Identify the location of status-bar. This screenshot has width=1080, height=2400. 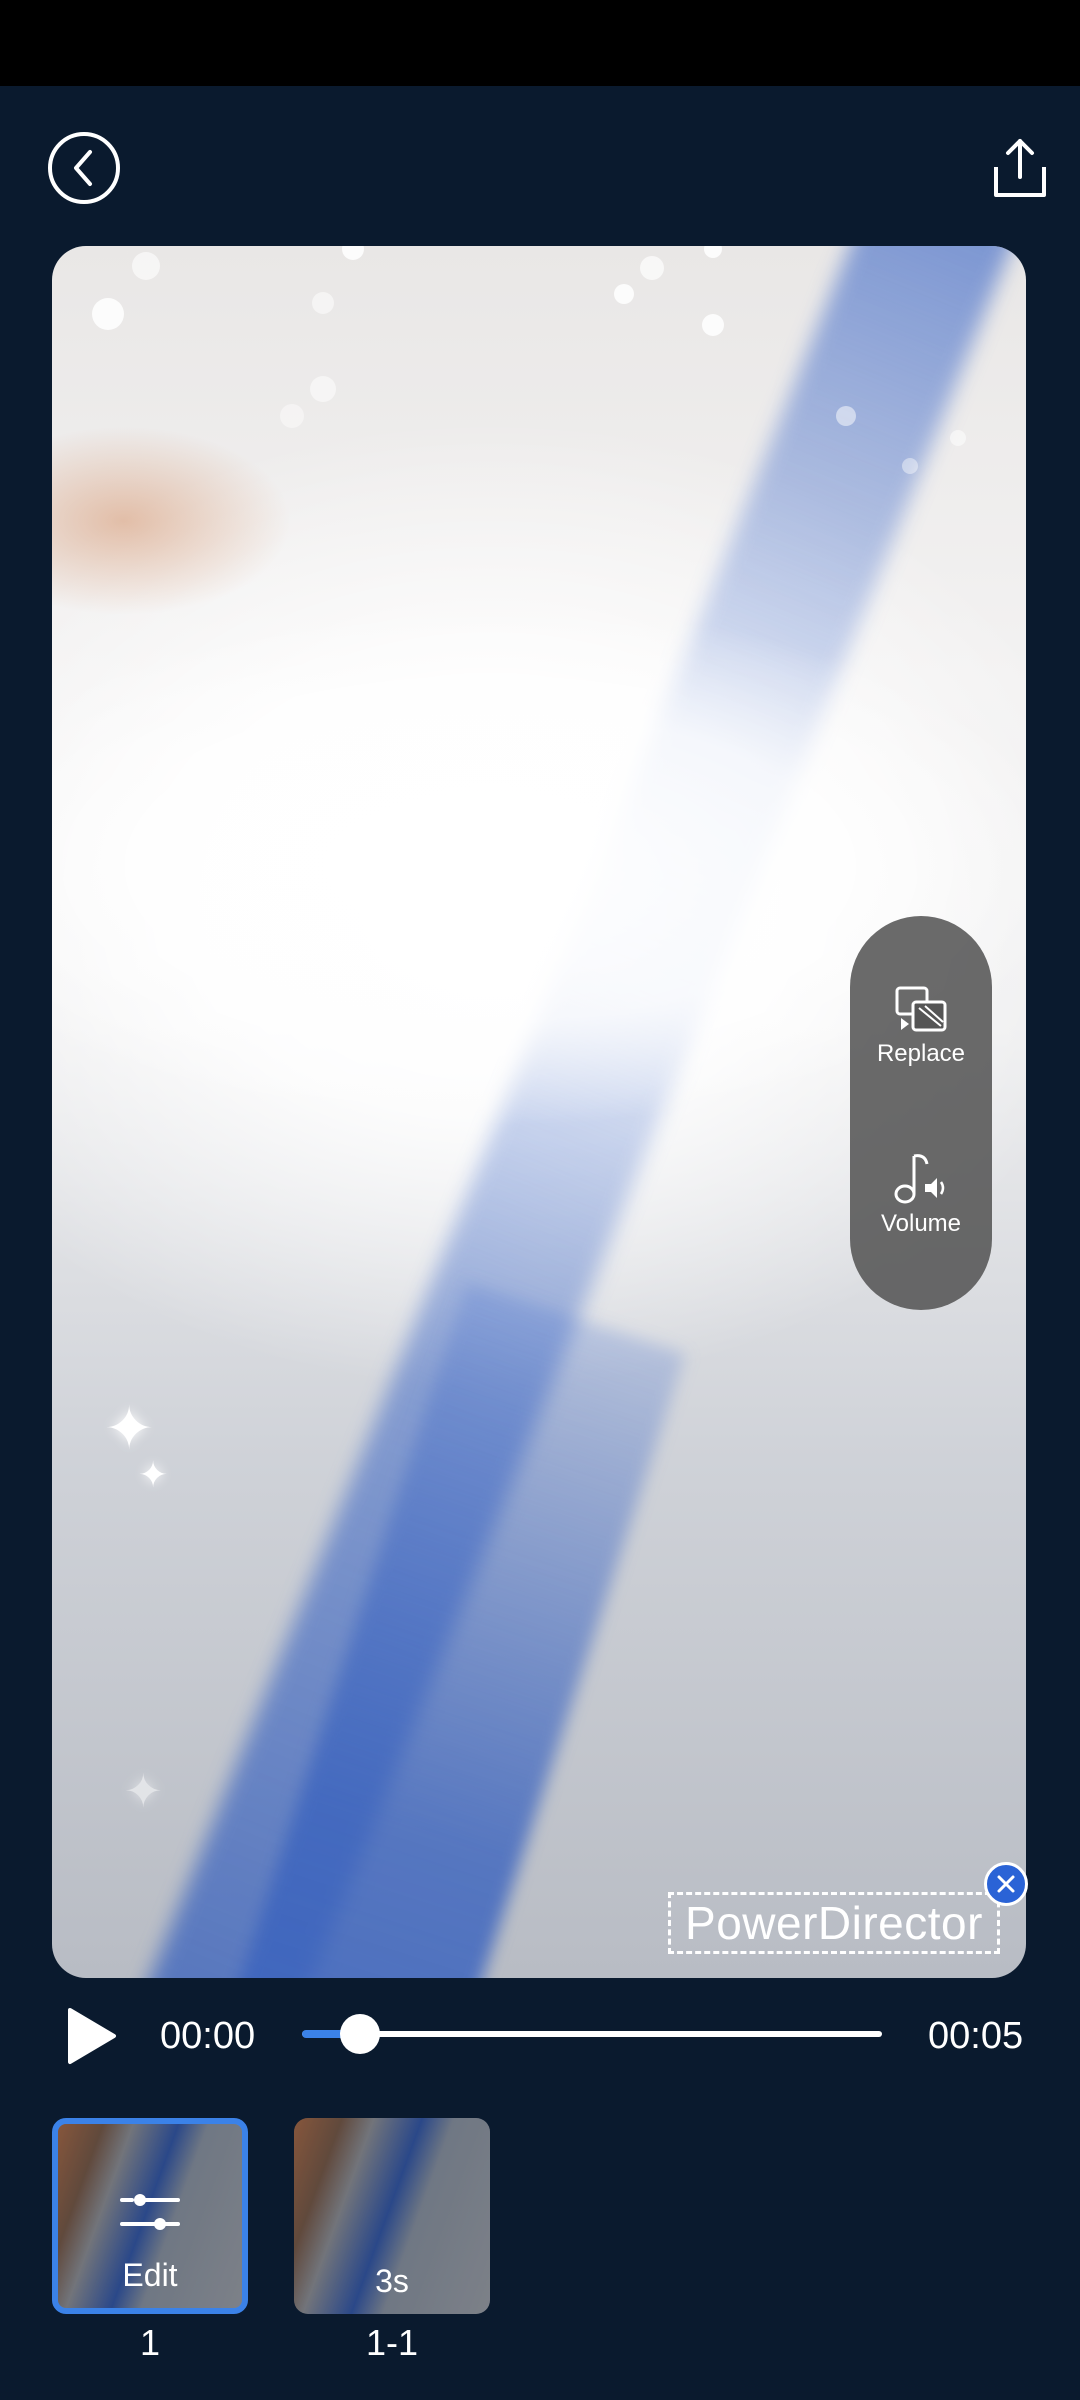
(540, 43).